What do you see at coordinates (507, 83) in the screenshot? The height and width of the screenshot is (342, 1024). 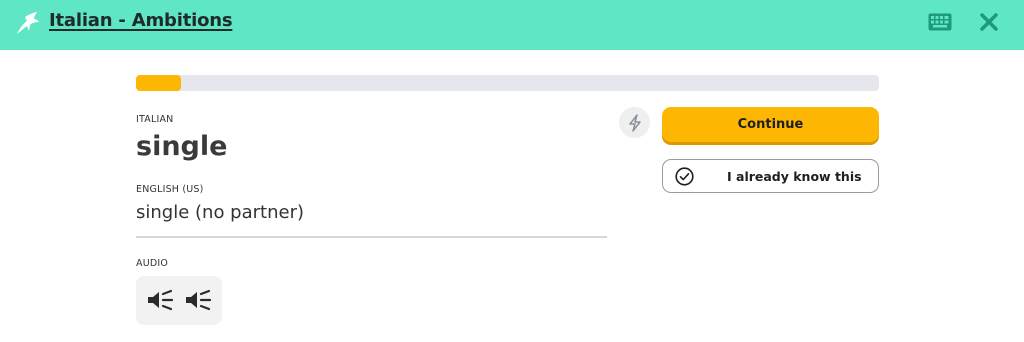 I see `session-progress-bar` at bounding box center [507, 83].